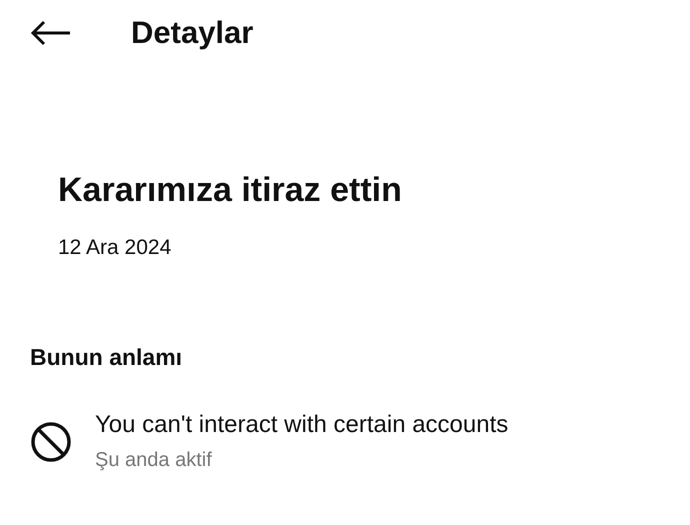  I want to click on decision-date: 12 Ara 2024, so click(115, 248).